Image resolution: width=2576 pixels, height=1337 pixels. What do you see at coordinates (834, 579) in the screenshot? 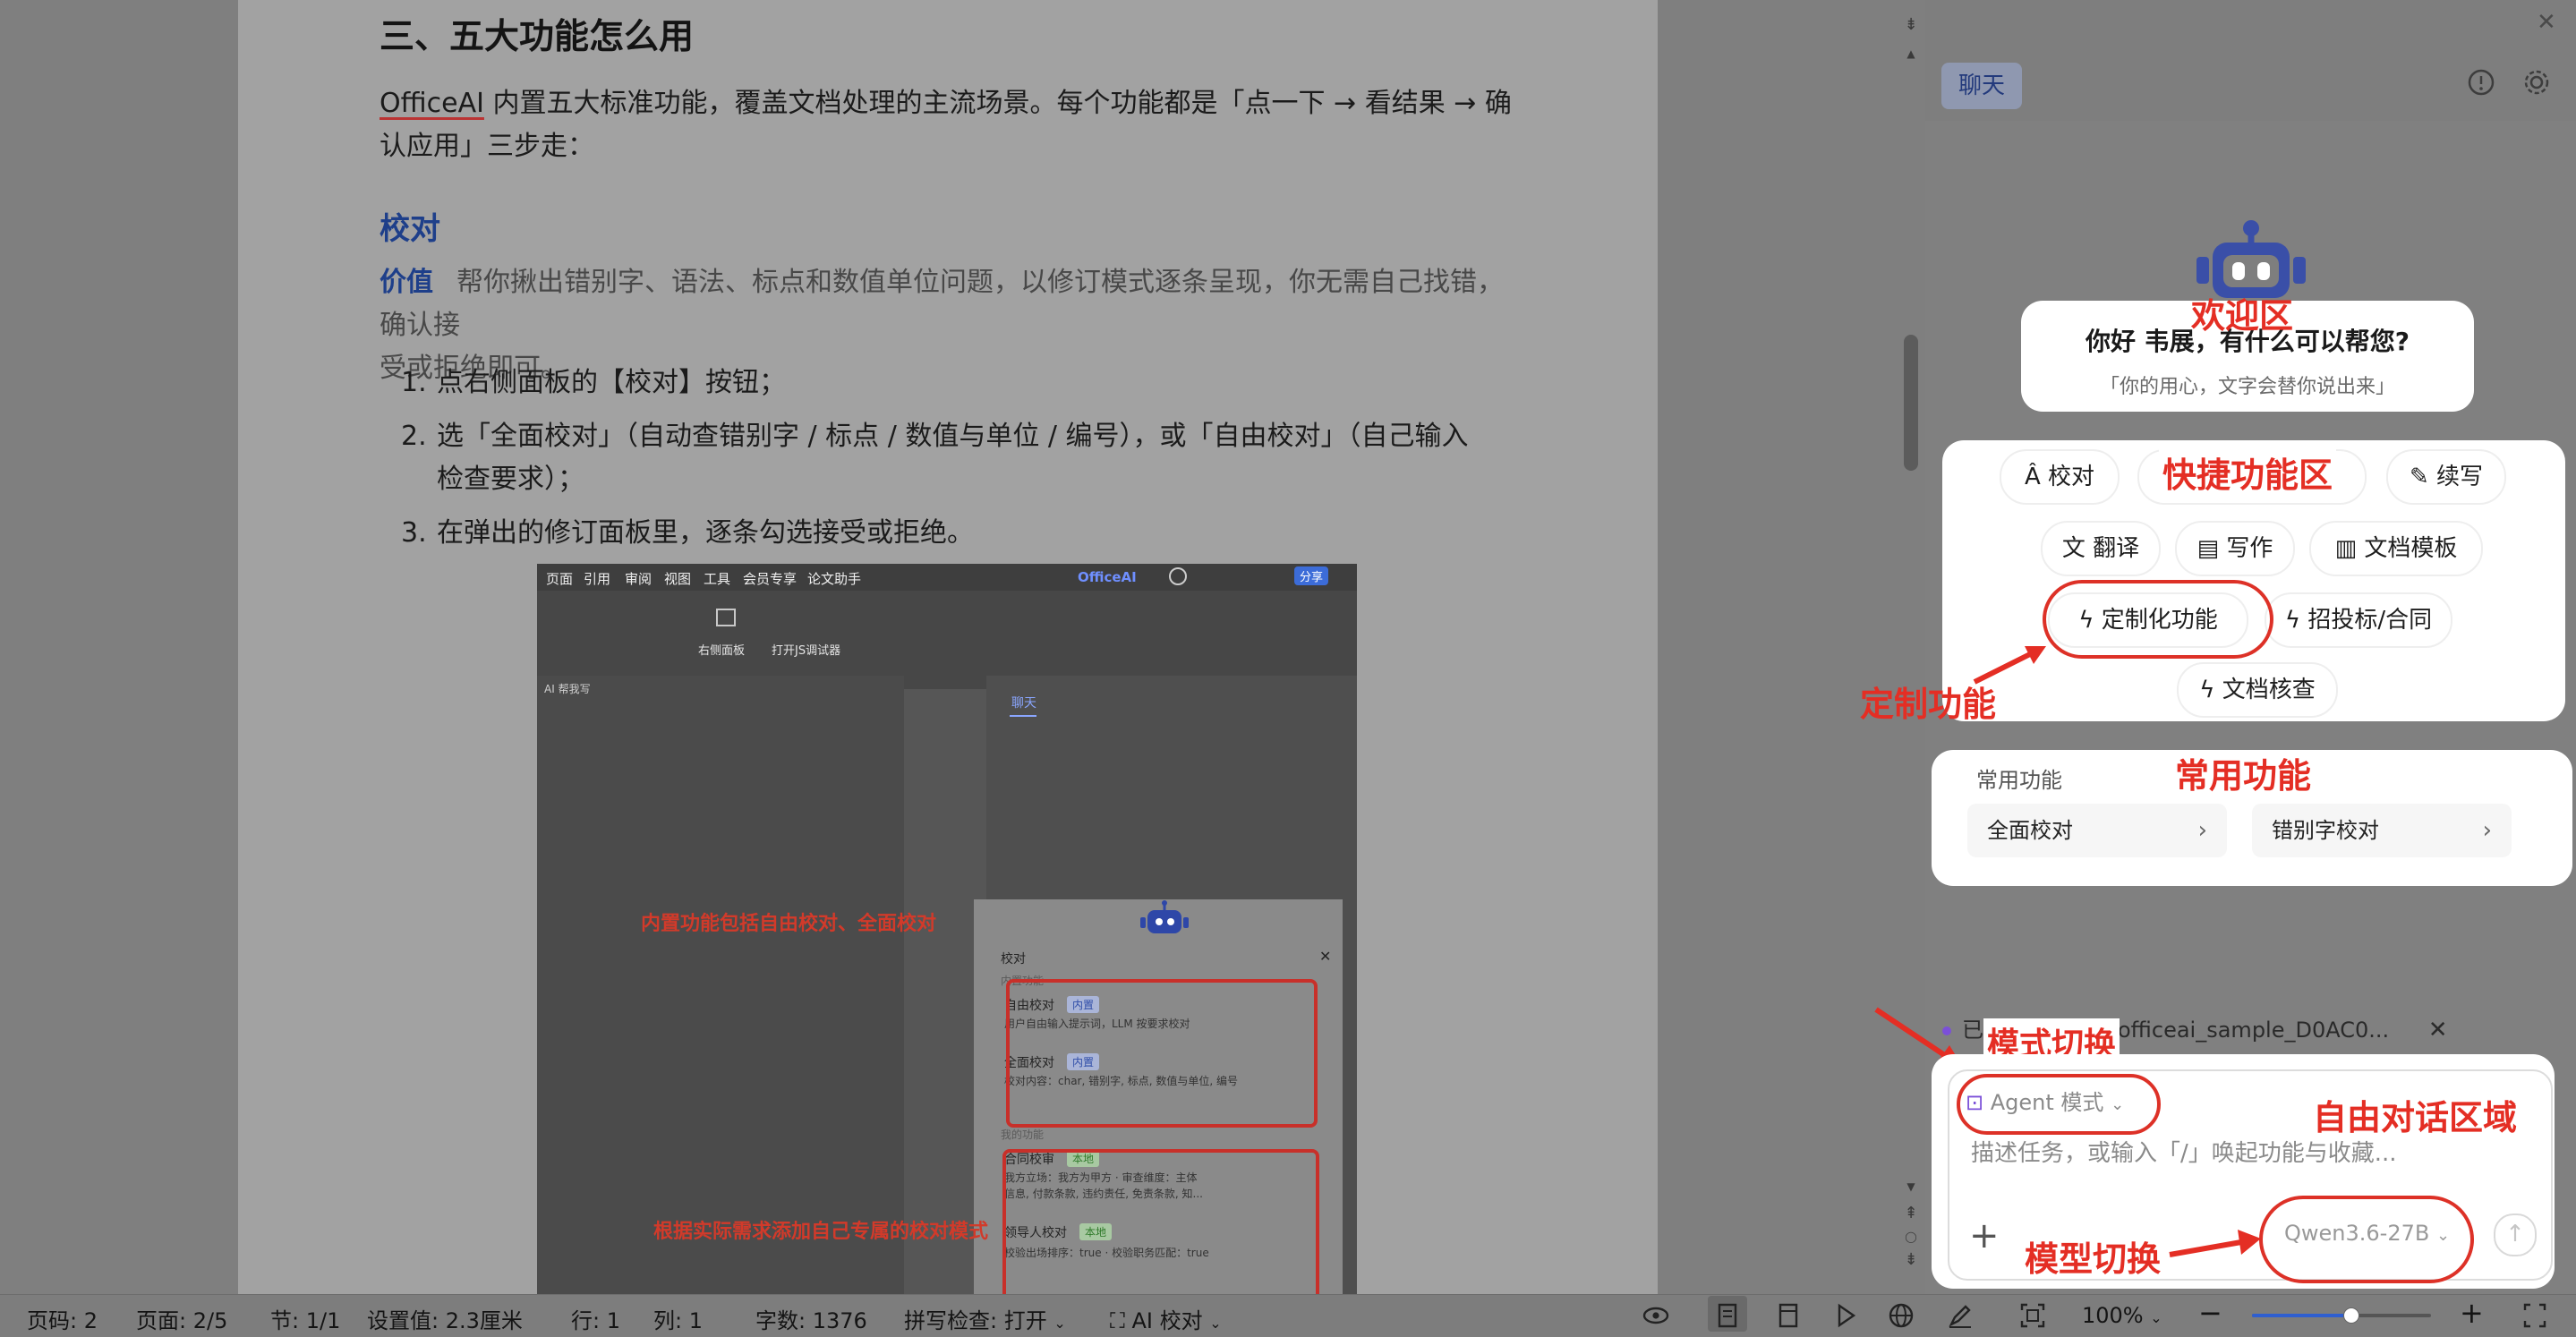
I see `embed-menu-item: 论文助手` at bounding box center [834, 579].